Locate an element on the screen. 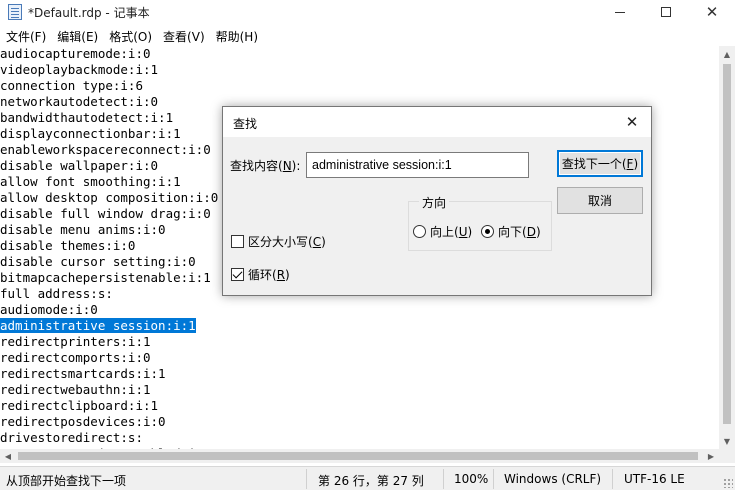  direction-down-label-suffix: ) is located at coordinates (538, 231).